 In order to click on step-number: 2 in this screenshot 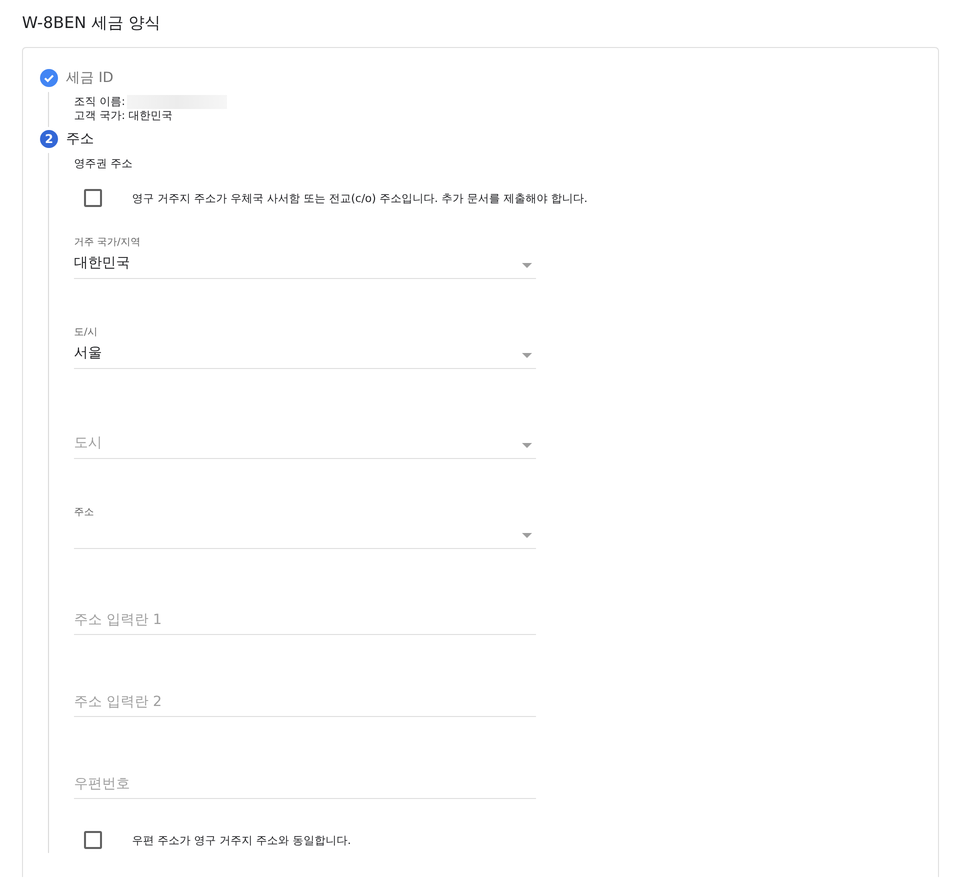, I will do `click(49, 139)`.